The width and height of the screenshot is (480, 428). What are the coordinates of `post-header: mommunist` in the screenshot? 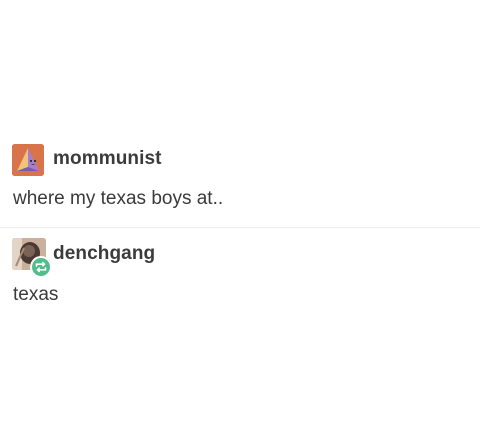 It's located at (240, 160).